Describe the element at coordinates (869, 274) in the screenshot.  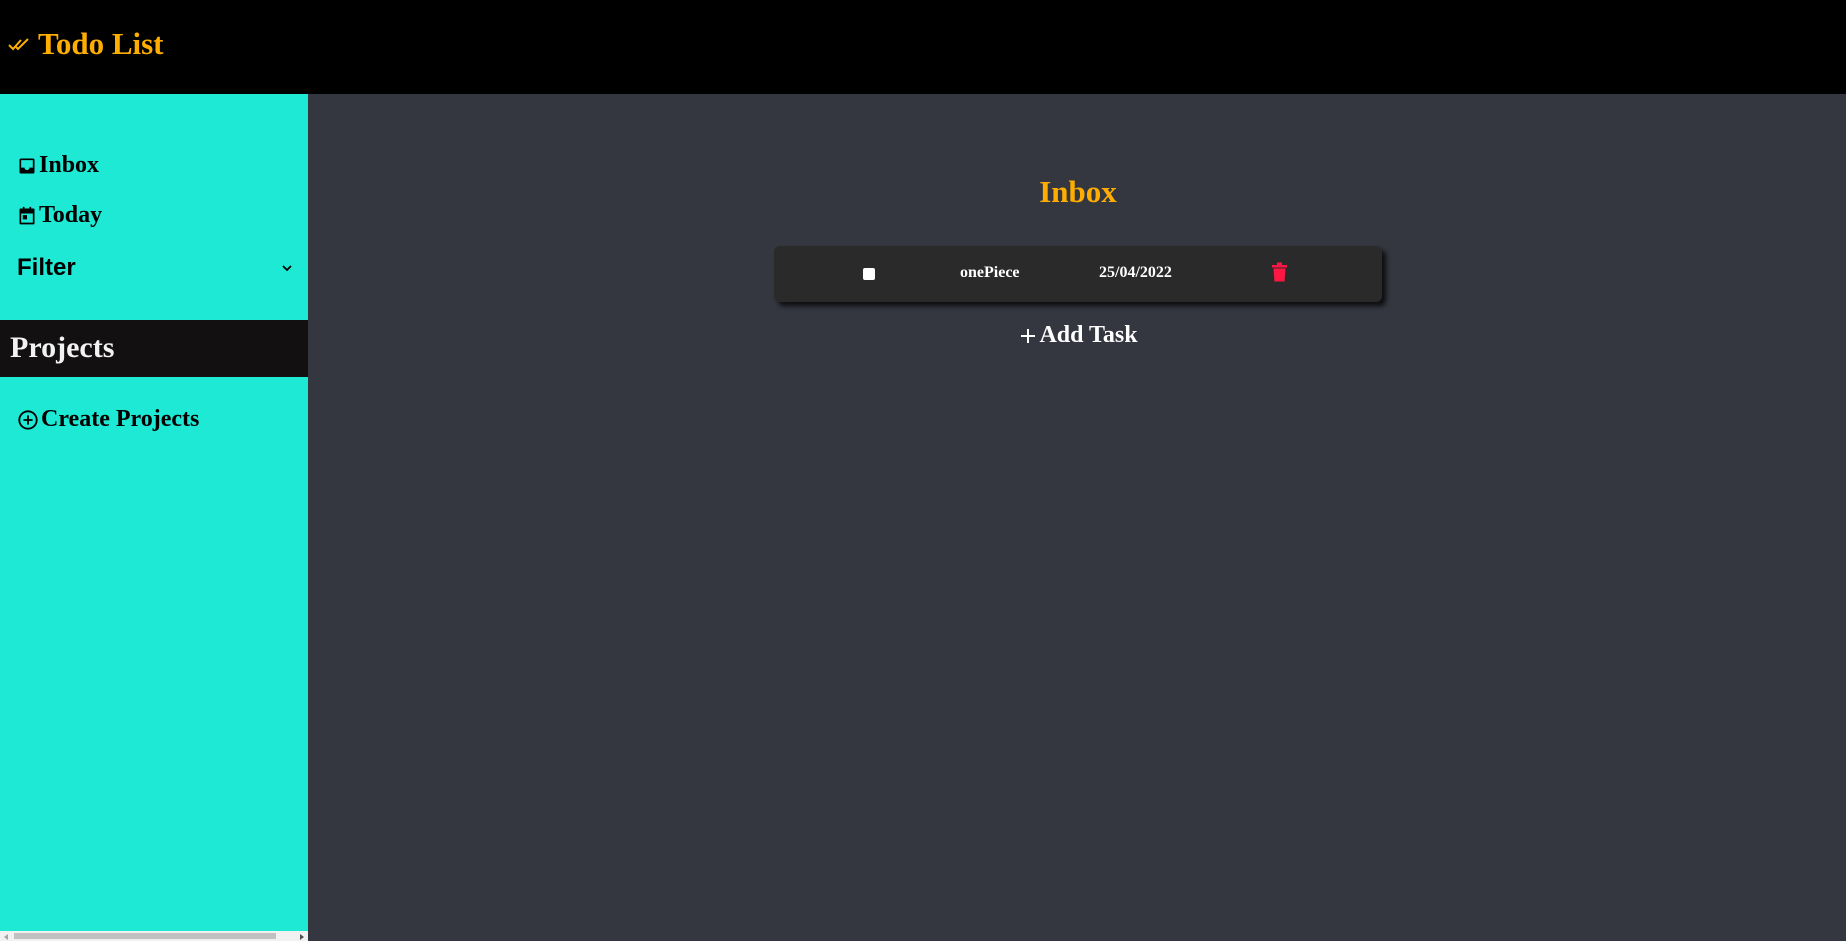
I see `task-checkbox` at that location.